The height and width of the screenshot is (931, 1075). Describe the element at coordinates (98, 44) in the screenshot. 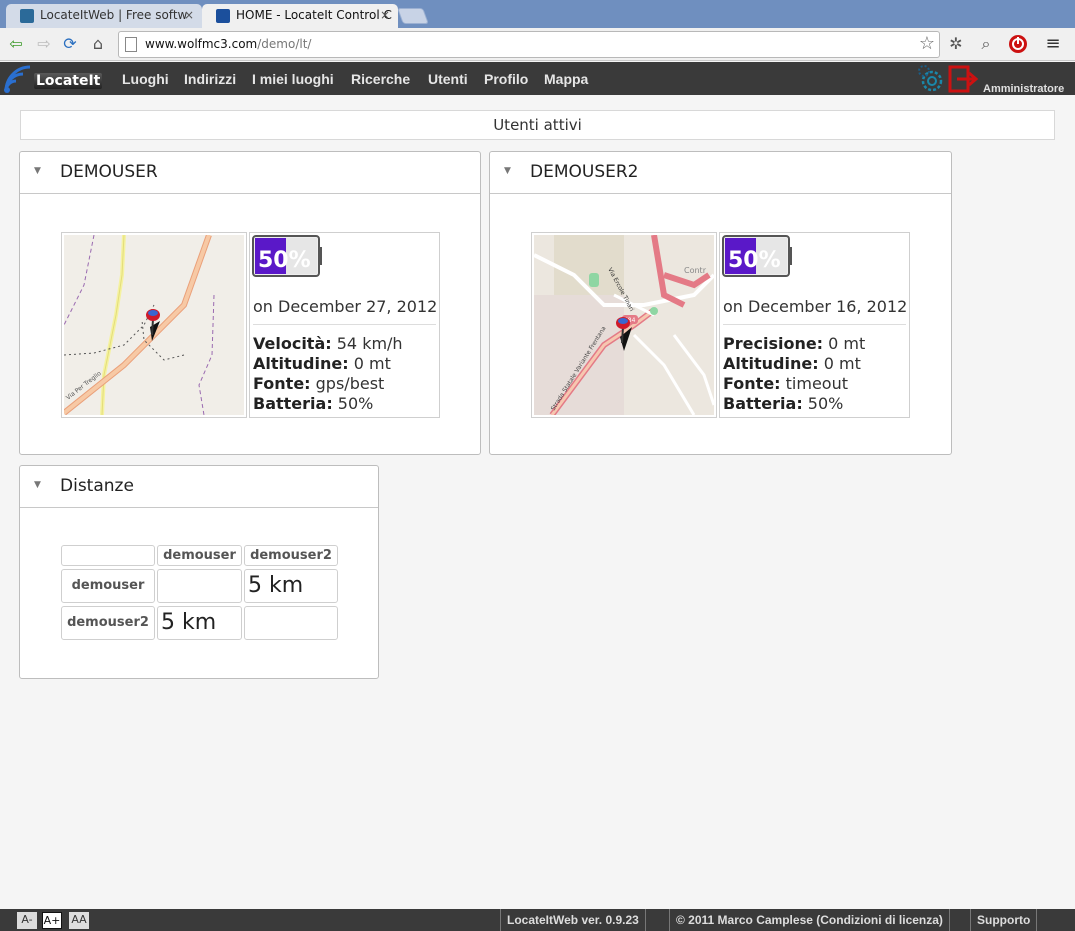

I see `home-icon: ⌂` at that location.